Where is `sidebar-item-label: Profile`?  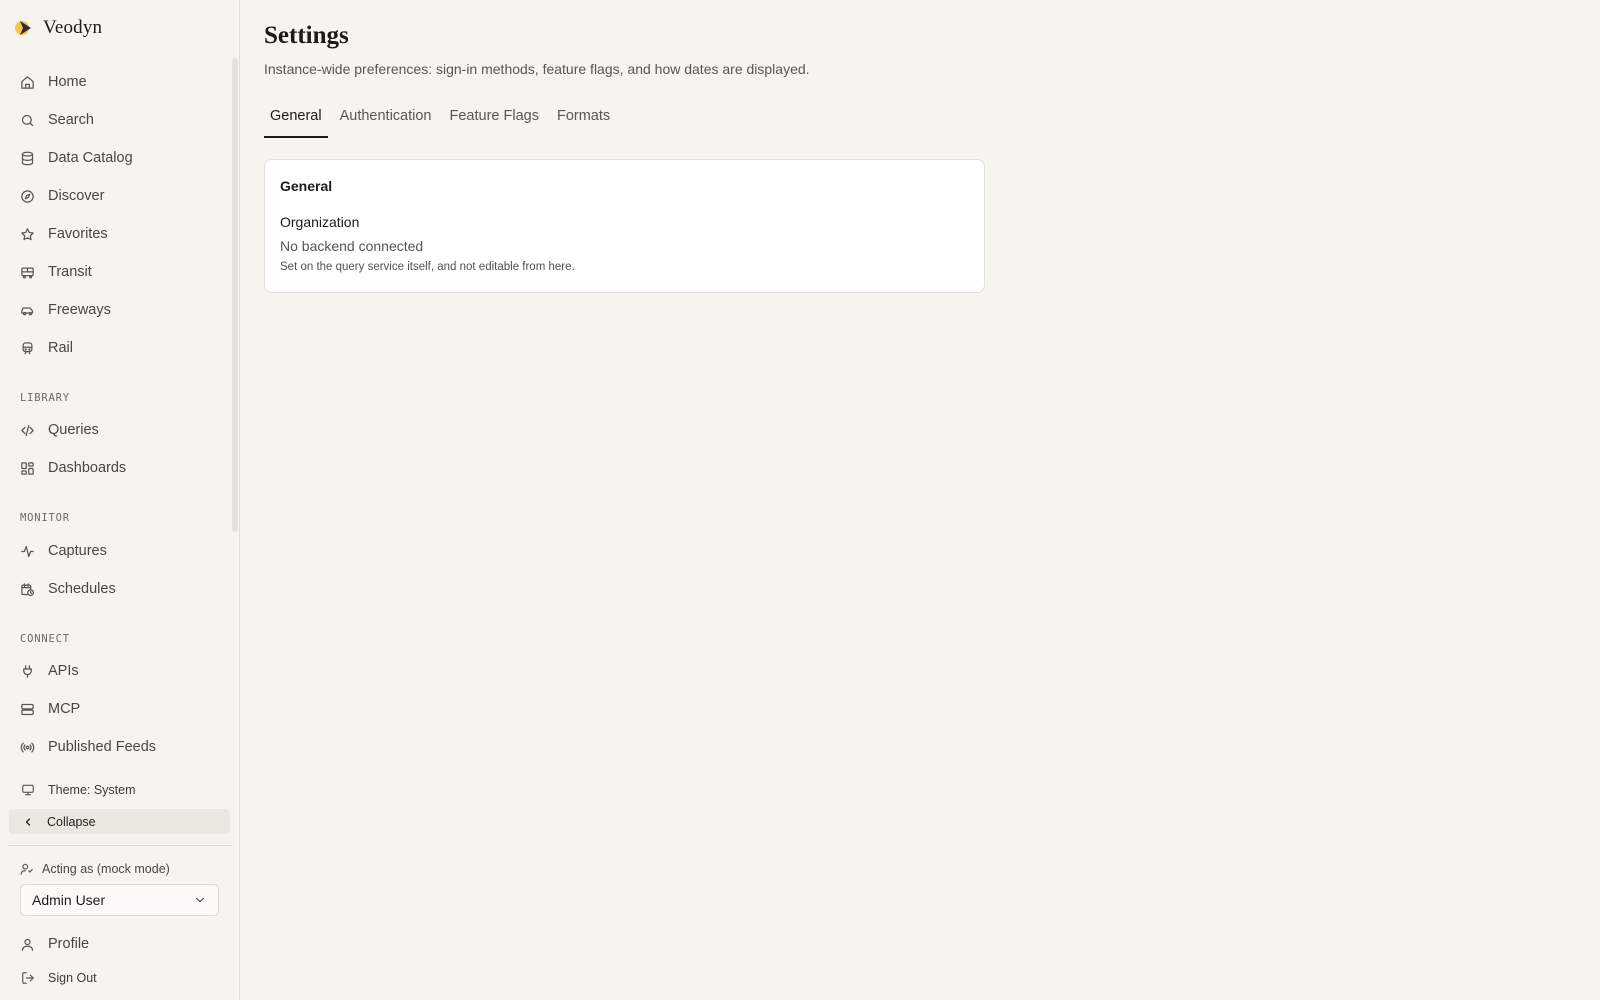 sidebar-item-label: Profile is located at coordinates (69, 944).